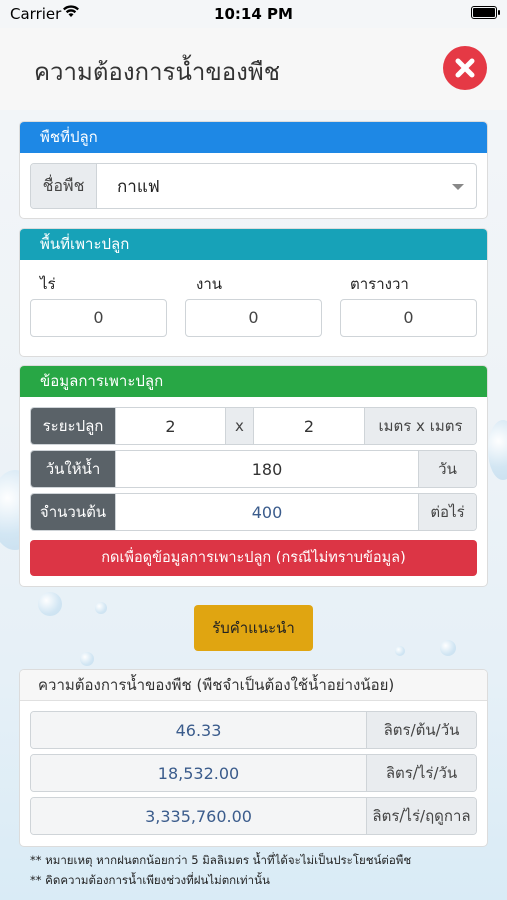 The height and width of the screenshot is (900, 507). I want to click on days-unit: วัน, so click(447, 469).